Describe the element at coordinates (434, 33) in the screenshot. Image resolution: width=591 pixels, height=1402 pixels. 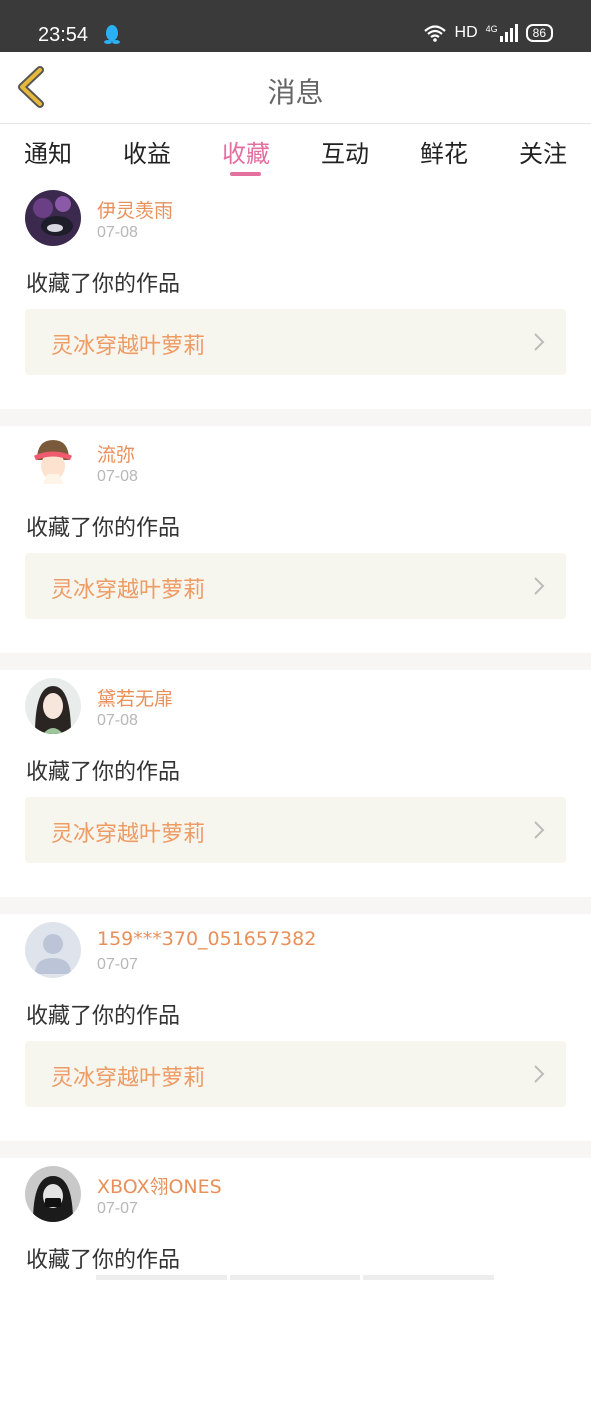
I see `wifi-icon` at that location.